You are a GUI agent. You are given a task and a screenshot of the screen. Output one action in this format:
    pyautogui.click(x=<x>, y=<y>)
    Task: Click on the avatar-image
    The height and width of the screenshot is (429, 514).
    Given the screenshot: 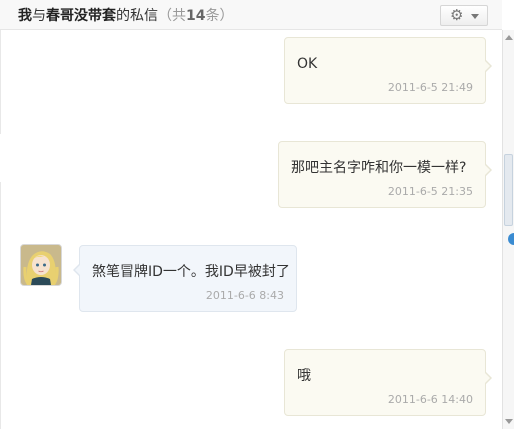 What is the action you would take?
    pyautogui.click(x=41, y=265)
    